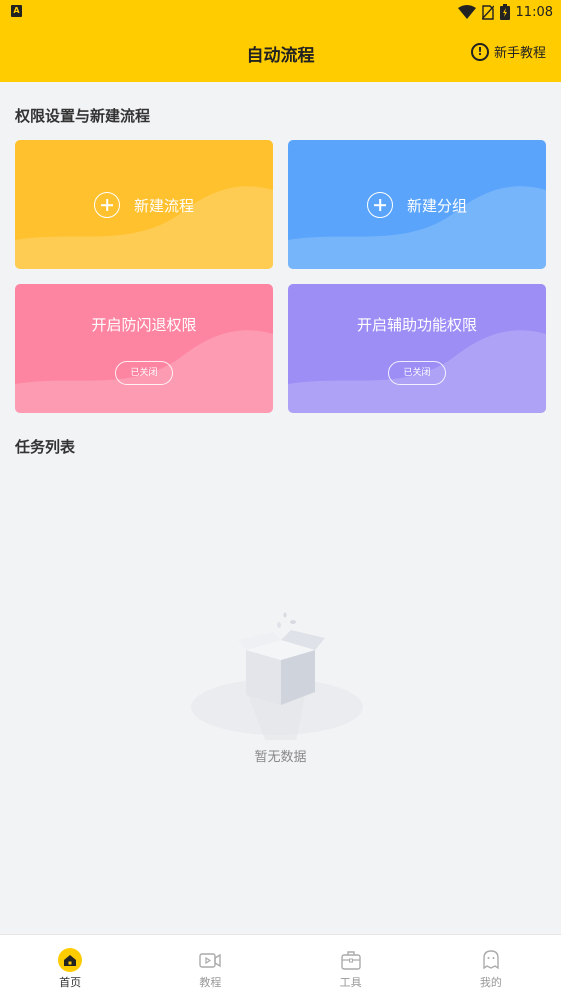 This screenshot has width=561, height=997. What do you see at coordinates (163, 205) in the screenshot?
I see `new-flow-label: 新建流程` at bounding box center [163, 205].